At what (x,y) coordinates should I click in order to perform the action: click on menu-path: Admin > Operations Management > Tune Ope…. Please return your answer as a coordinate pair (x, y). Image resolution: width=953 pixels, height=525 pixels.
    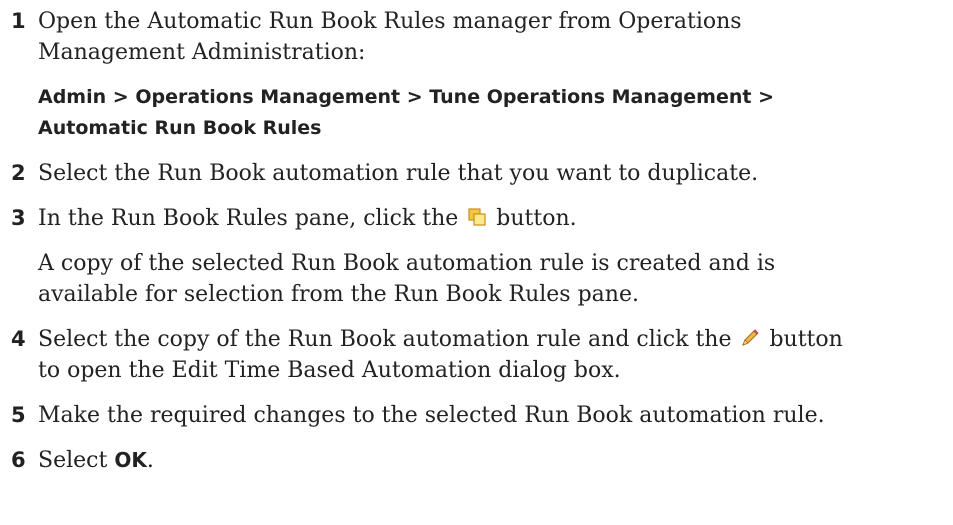
    Looking at the image, I should click on (473, 113).